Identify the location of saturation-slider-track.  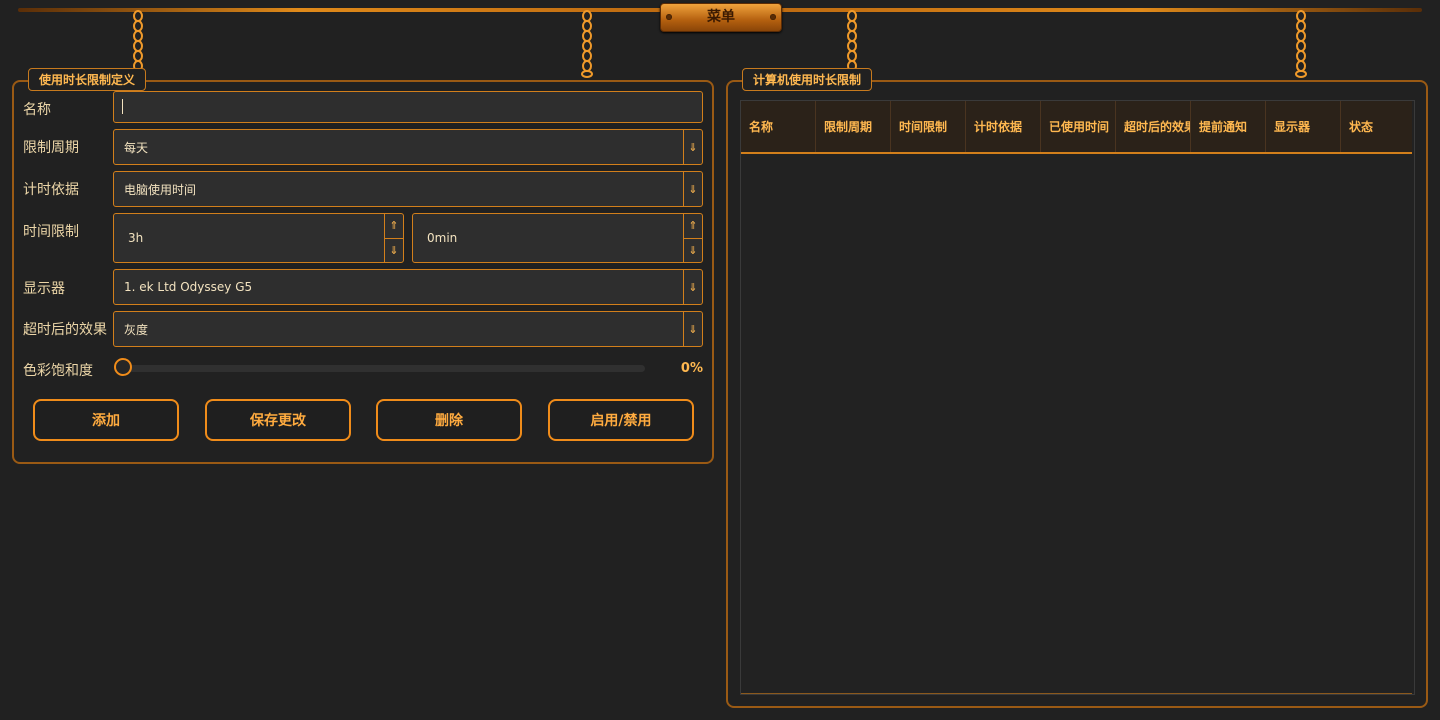
(384, 368).